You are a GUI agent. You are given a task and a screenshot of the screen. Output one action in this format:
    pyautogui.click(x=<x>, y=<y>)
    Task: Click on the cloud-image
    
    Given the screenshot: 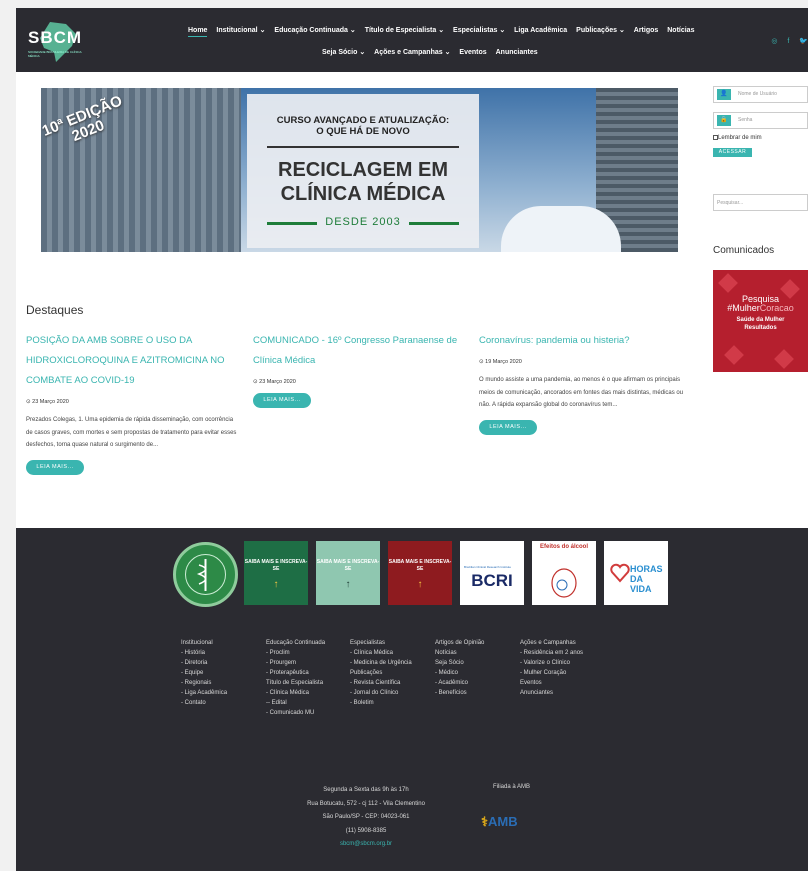 What is the action you would take?
    pyautogui.click(x=561, y=229)
    